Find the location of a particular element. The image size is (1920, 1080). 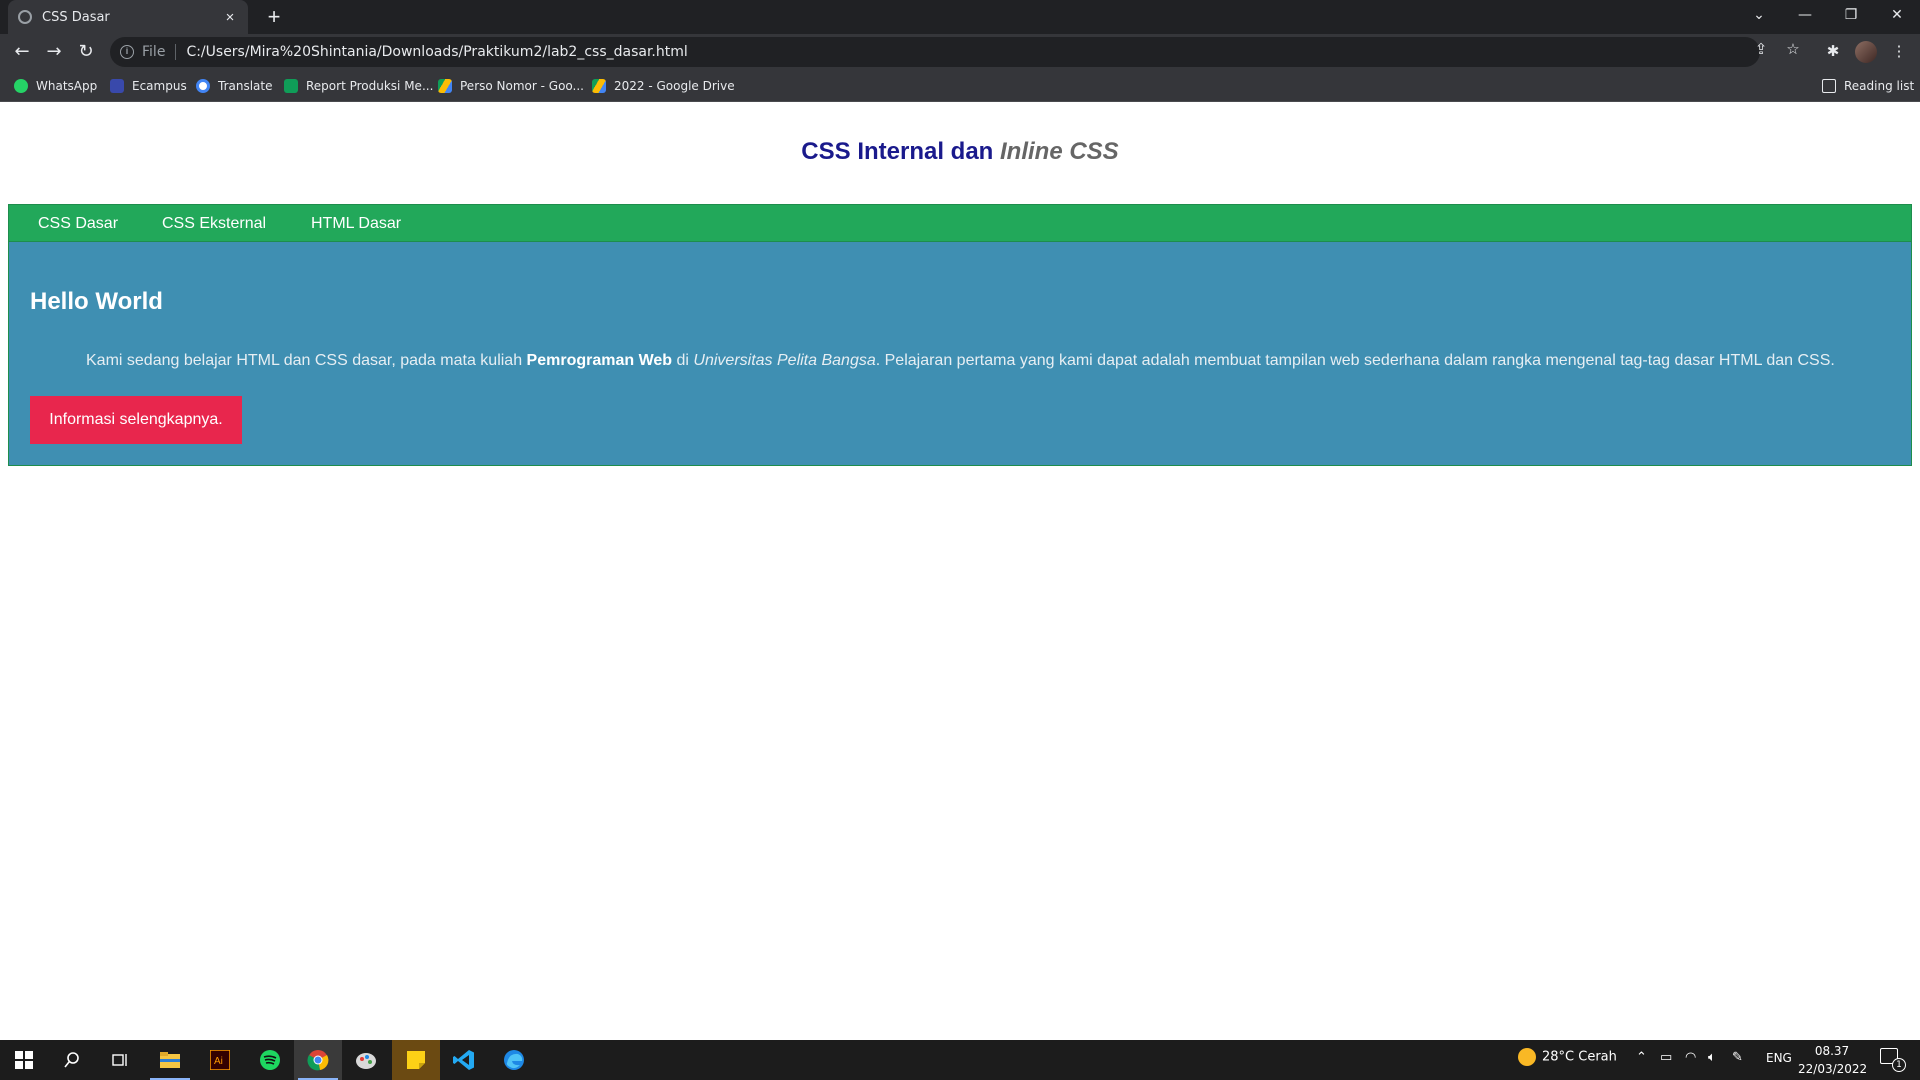

globe-icon is located at coordinates (25, 17).